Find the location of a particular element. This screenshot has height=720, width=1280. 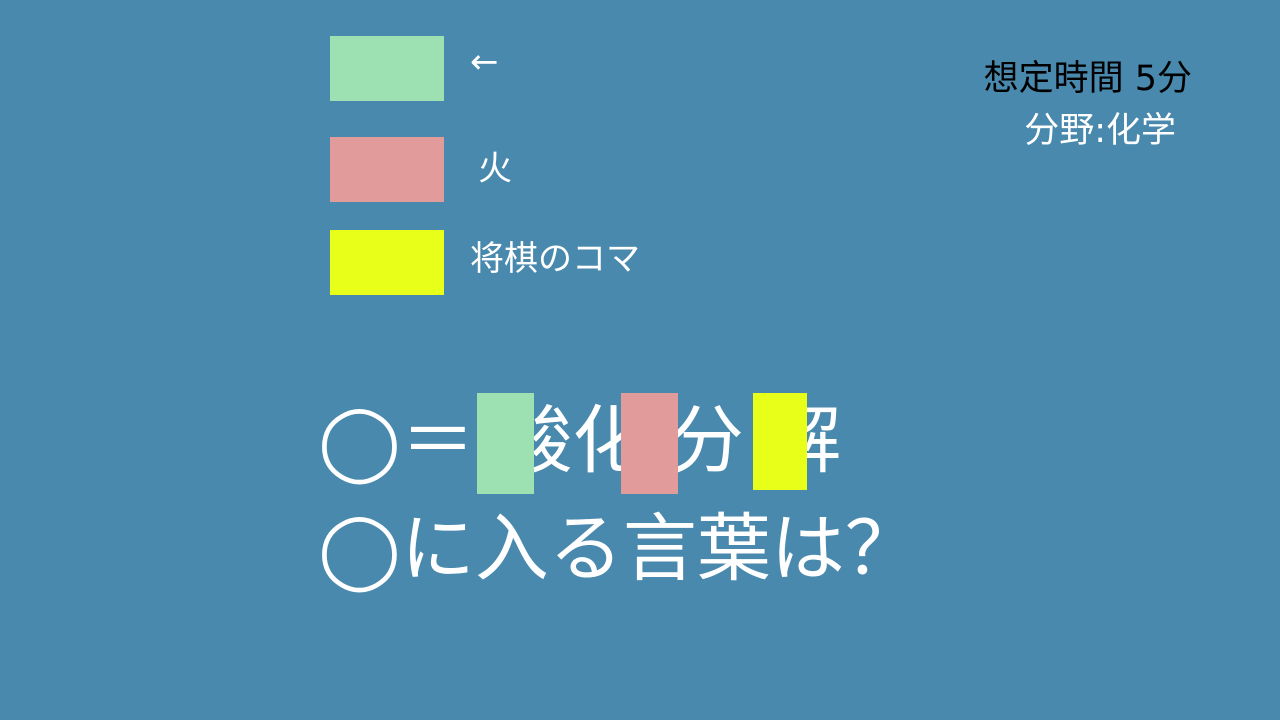

legend-swatch-yellow is located at coordinates (387, 262).